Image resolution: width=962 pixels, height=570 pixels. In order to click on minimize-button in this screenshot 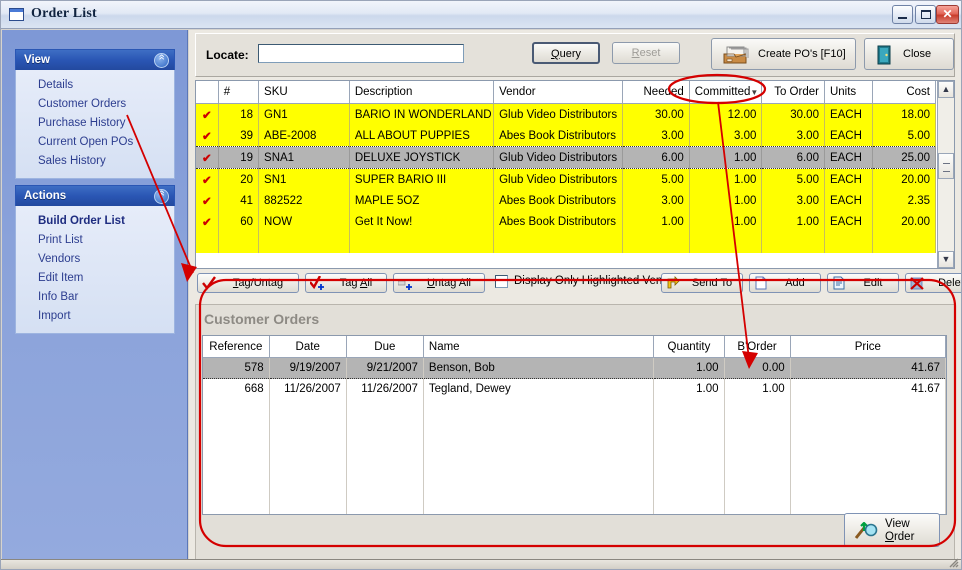, I will do `click(902, 14)`.